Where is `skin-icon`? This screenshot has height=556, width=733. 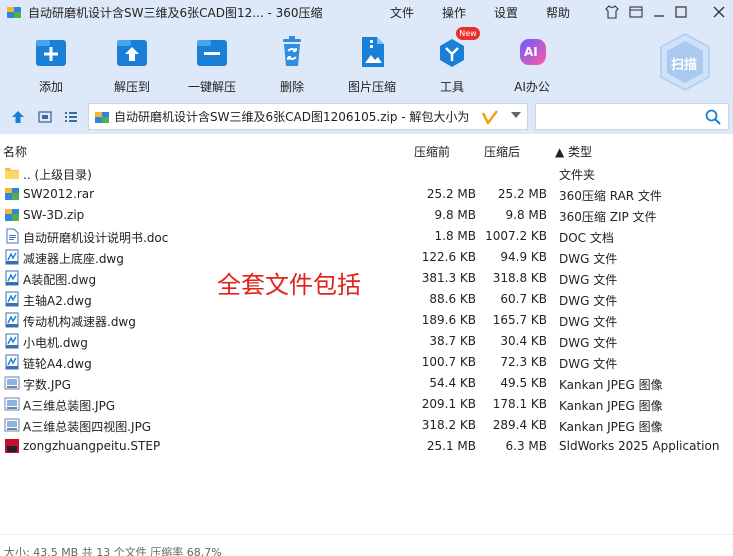 skin-icon is located at coordinates (612, 12).